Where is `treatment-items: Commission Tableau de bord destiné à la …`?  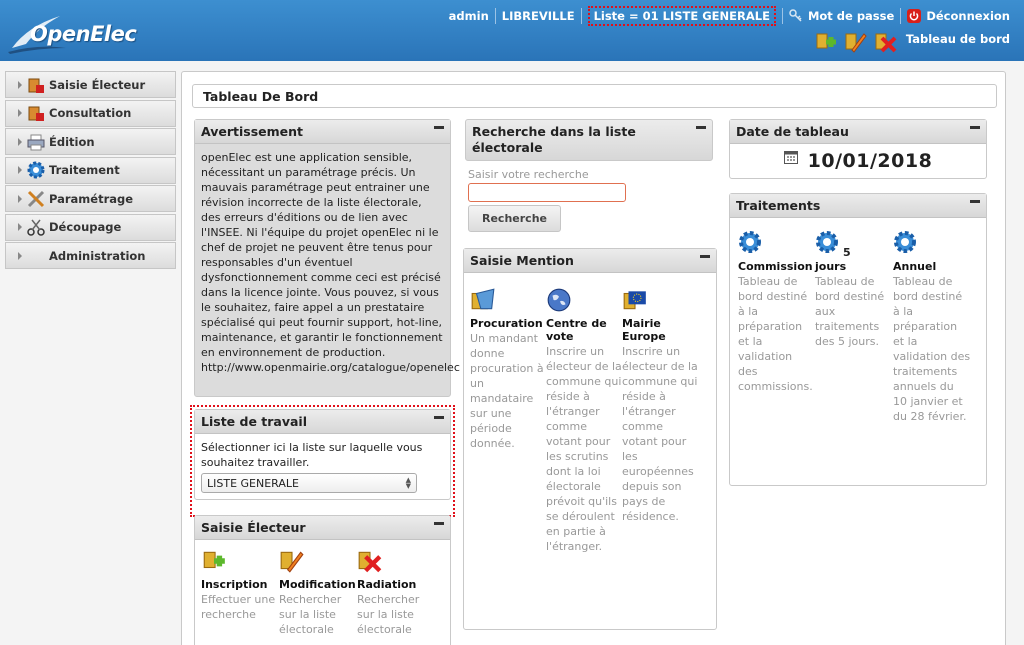
treatment-items: Commission Tableau de bord destiné à la … is located at coordinates (858, 321).